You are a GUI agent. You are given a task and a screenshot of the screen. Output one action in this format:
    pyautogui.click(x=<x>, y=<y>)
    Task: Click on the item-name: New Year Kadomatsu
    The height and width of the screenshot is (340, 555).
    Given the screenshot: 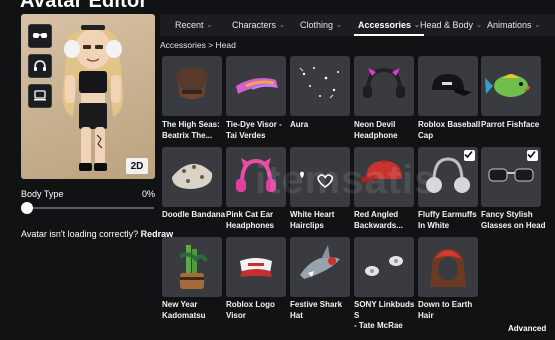 What is the action you would take?
    pyautogui.click(x=184, y=310)
    